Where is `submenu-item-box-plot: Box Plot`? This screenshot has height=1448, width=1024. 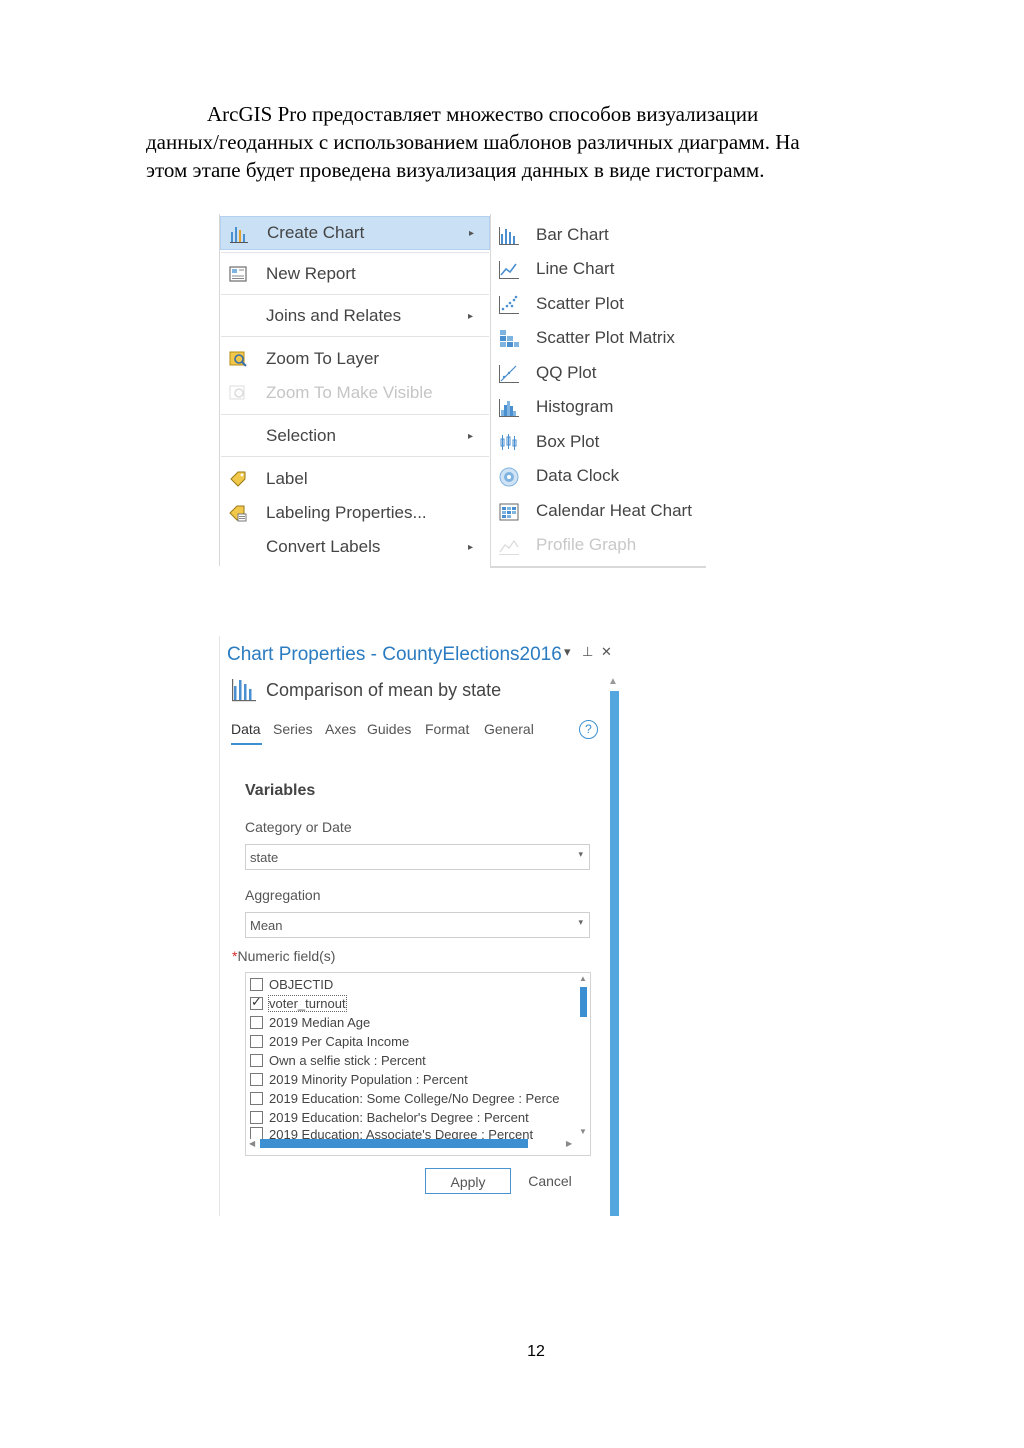 submenu-item-box-plot: Box Plot is located at coordinates (598, 442).